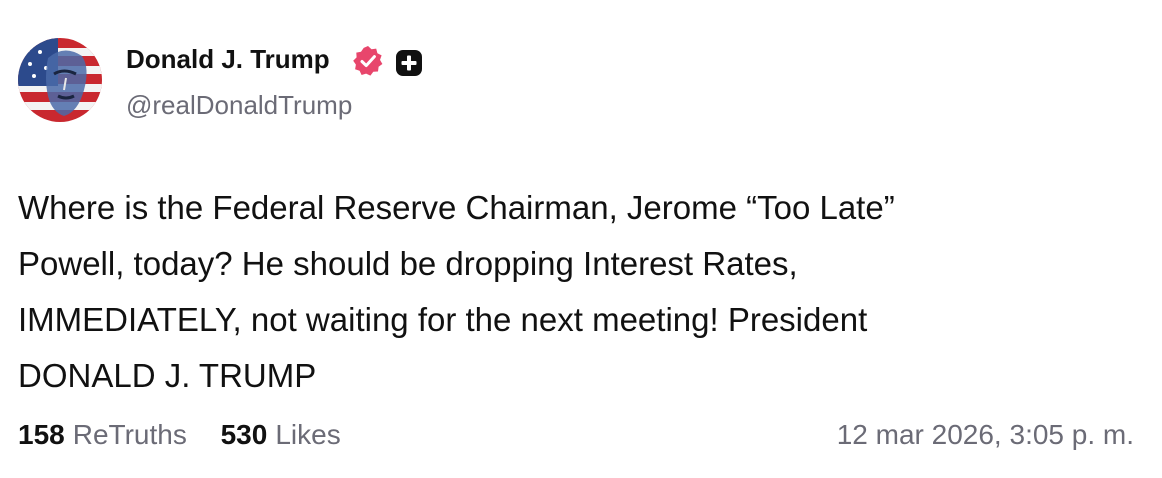 The height and width of the screenshot is (478, 1162). What do you see at coordinates (239, 105) in the screenshot?
I see `author-handle: @realDonaldTrump` at bounding box center [239, 105].